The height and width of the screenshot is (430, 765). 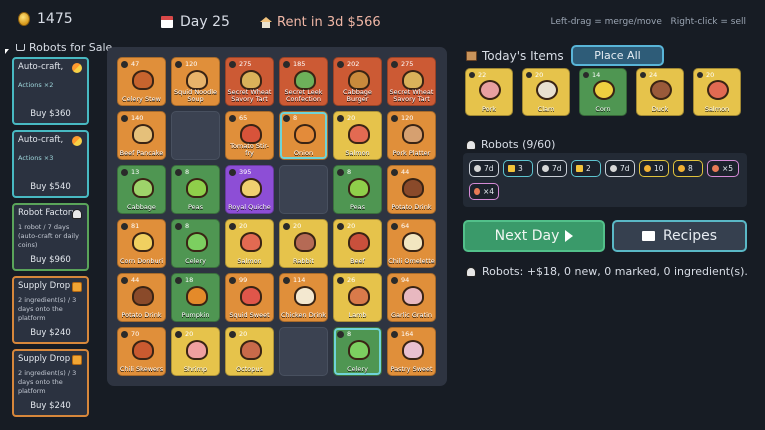 I want to click on robot-chip: 3, so click(x=518, y=168).